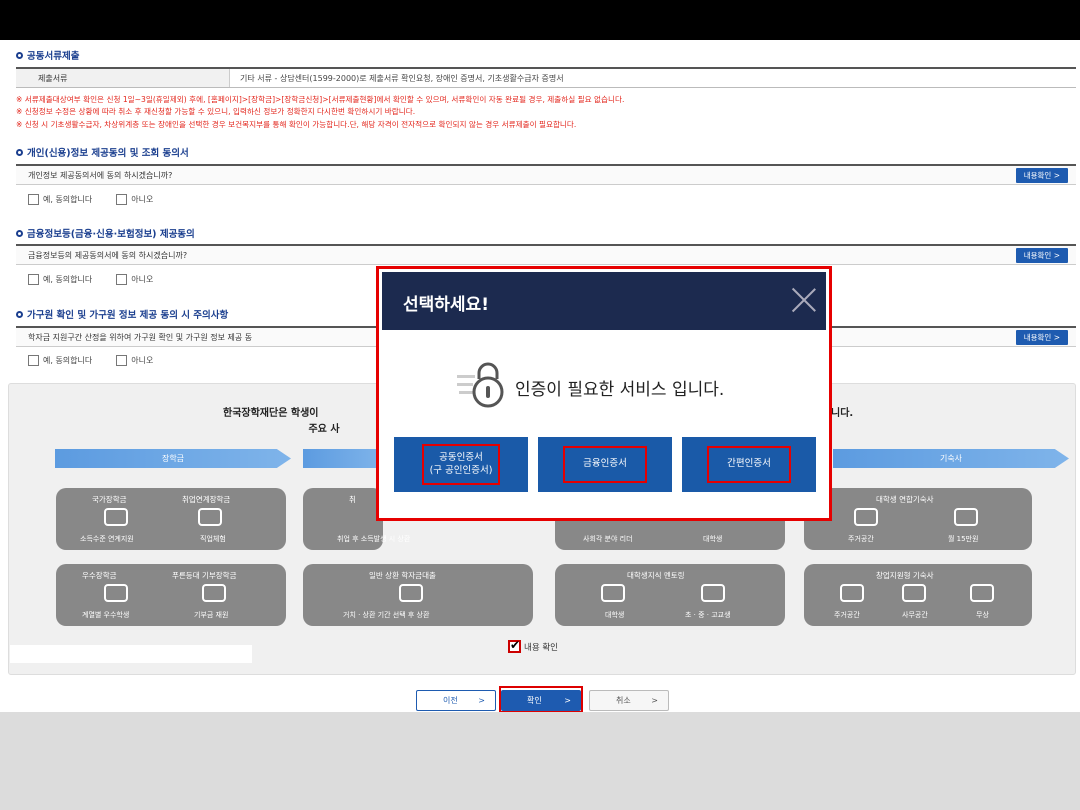 The image size is (1080, 810). Describe the element at coordinates (134, 279) in the screenshot. I see `financial-info-no-option: 아니오` at that location.